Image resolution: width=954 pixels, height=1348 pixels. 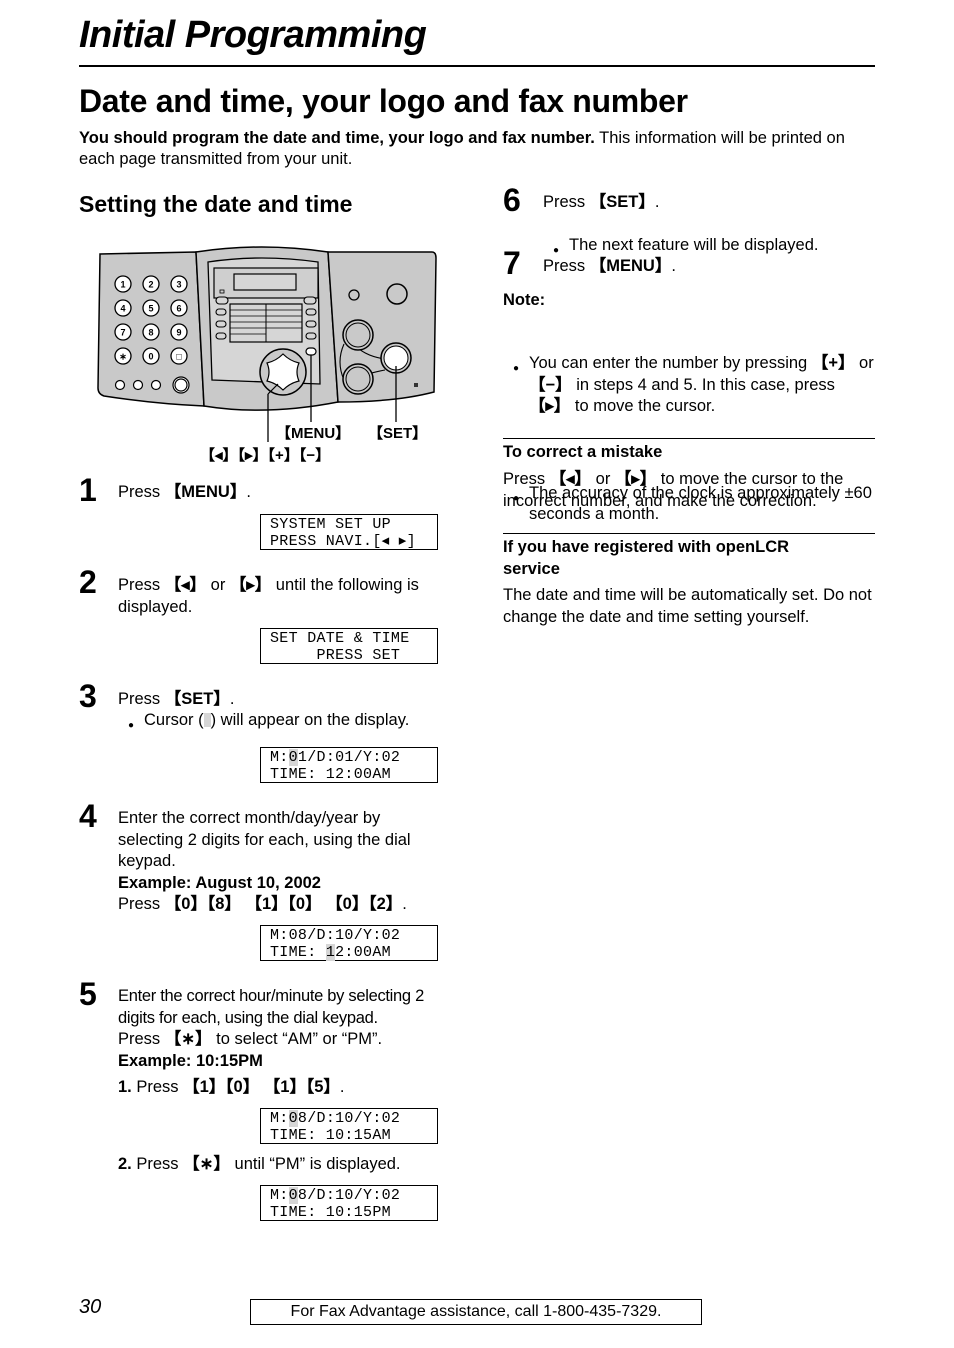 I want to click on press-line: Press 【0】【8】 【1】【0】 【0】【2】., so click(x=283, y=905).